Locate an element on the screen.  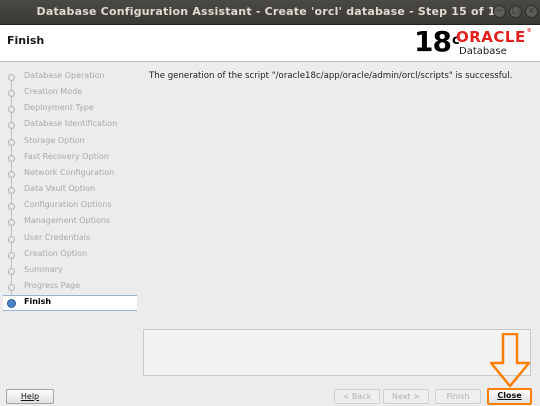
step-label: User Credentials is located at coordinates (57, 237).